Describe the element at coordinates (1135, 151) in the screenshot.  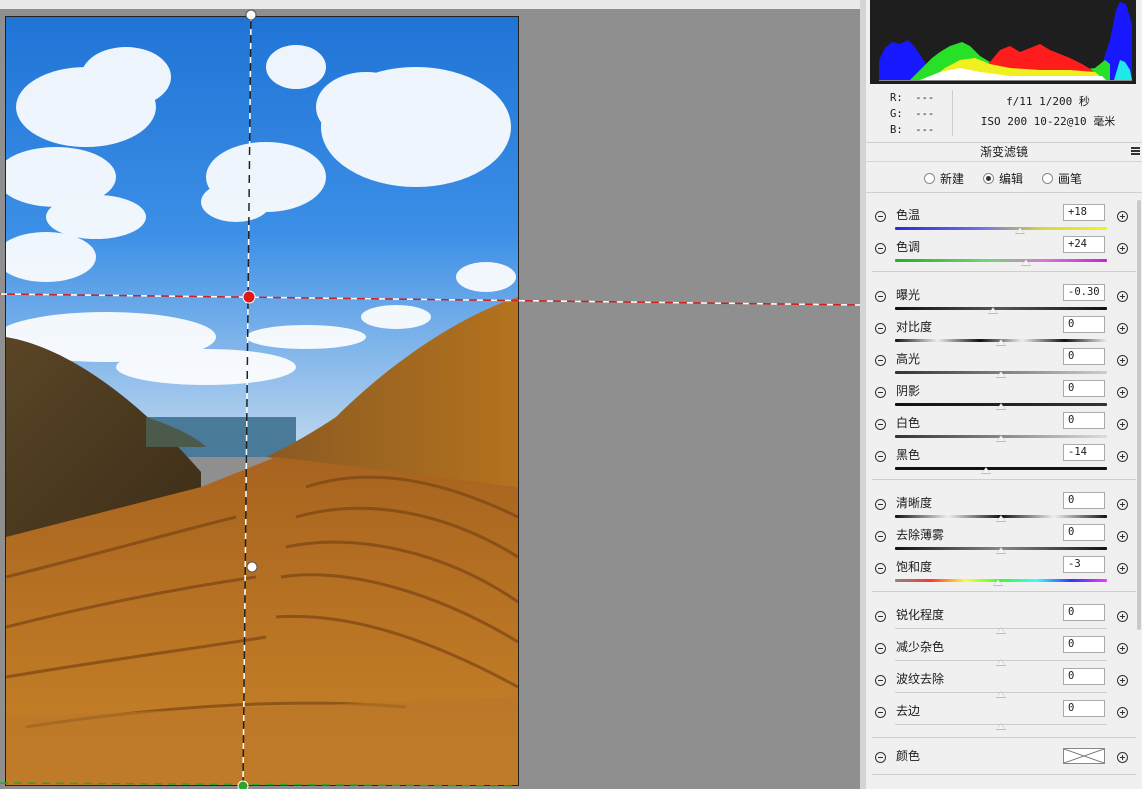
I see `panel-menu-icon` at that location.